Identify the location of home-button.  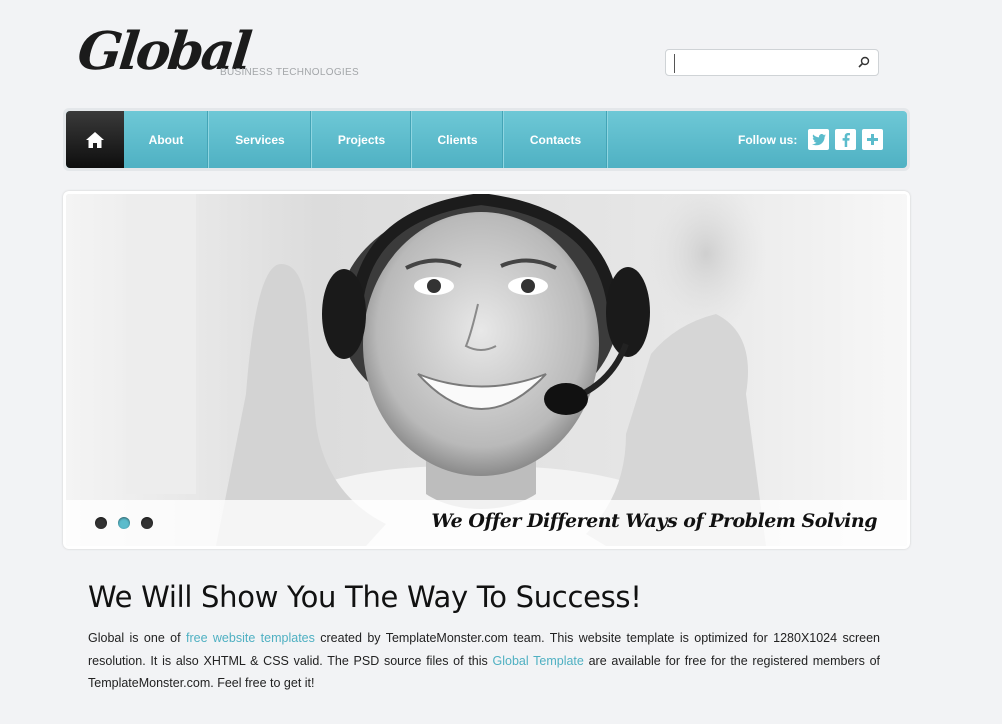
(95, 139).